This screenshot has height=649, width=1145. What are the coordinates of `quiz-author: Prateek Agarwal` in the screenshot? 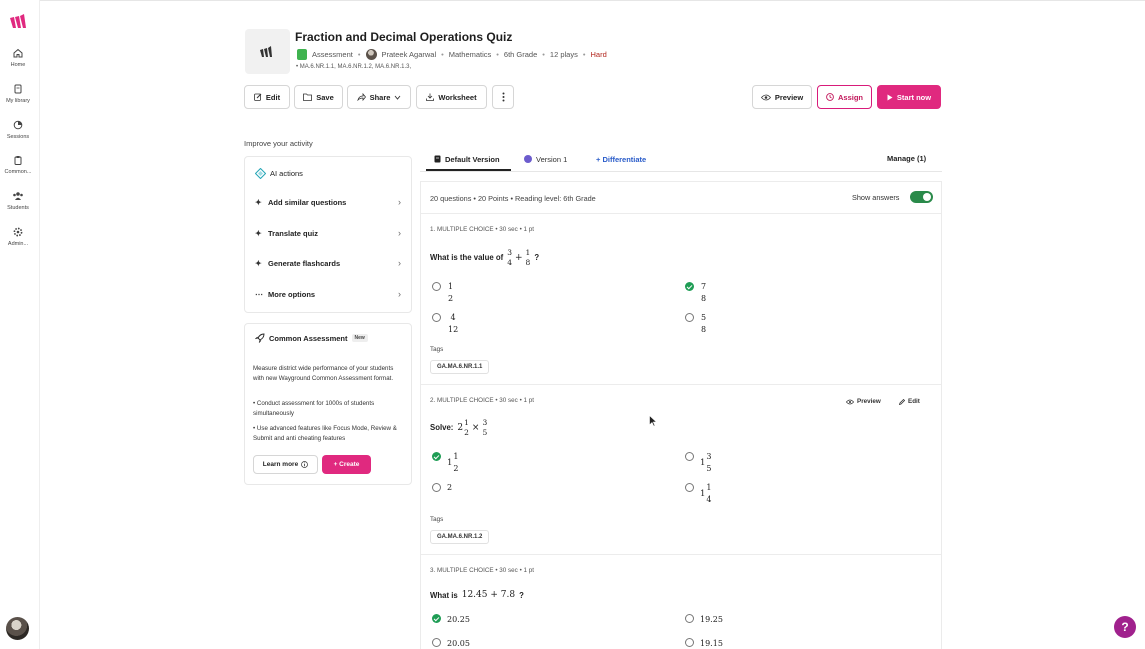 It's located at (409, 54).